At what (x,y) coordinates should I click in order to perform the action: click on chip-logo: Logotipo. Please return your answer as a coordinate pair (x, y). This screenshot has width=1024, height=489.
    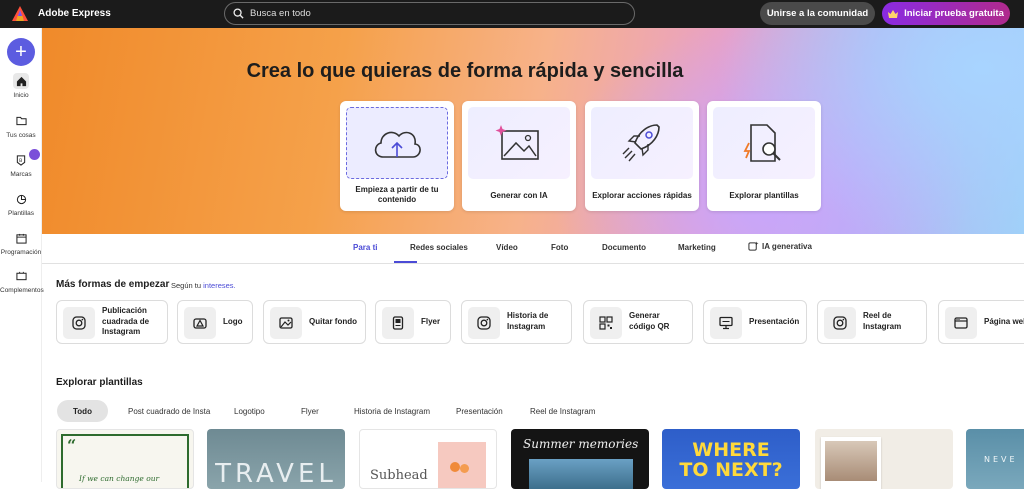
    Looking at the image, I should click on (249, 411).